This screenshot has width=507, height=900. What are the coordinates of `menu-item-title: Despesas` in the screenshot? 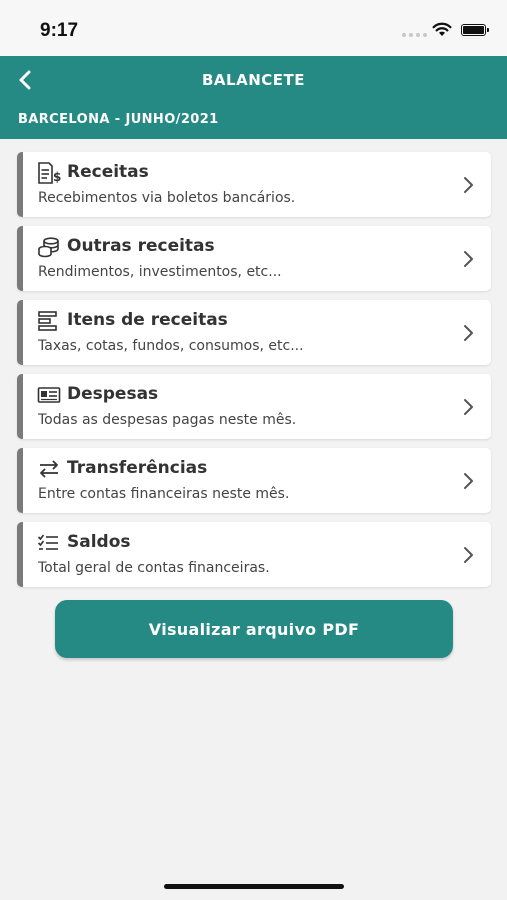 It's located at (113, 394).